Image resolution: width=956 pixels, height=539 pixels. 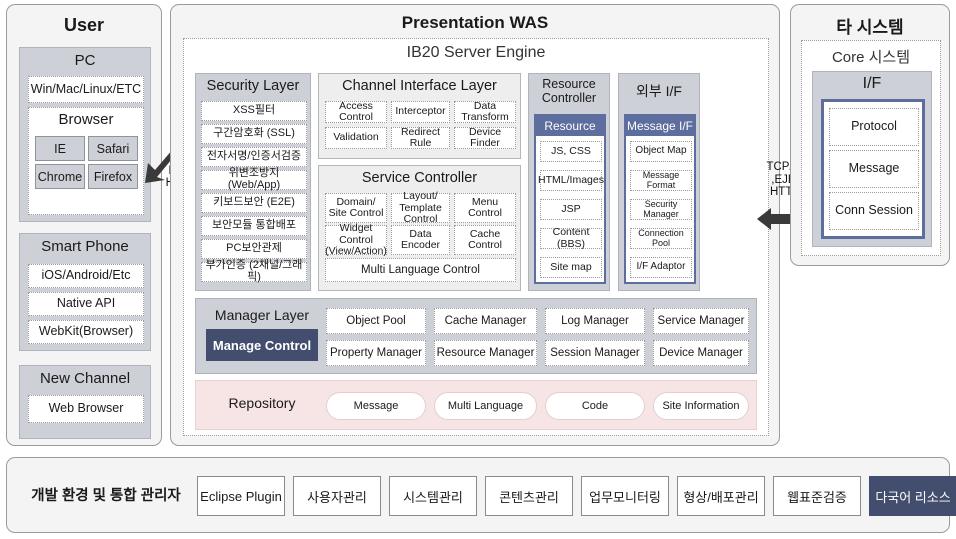 I want to click on external-if-item-object-map: Object Map, so click(x=661, y=151).